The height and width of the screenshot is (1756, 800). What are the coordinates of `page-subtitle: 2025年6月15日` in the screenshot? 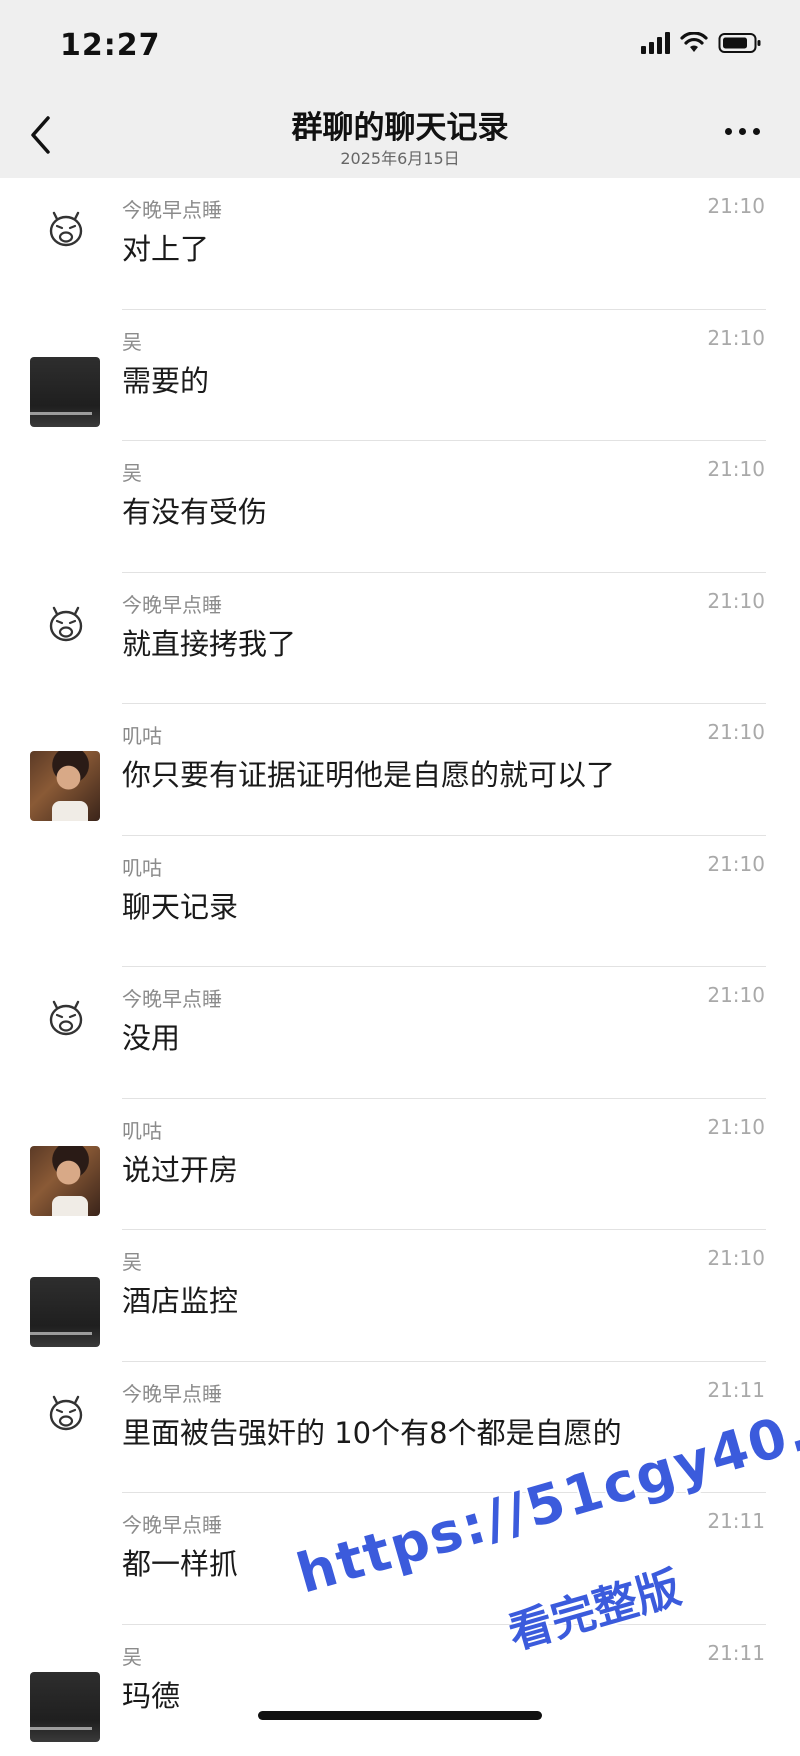 It's located at (400, 157).